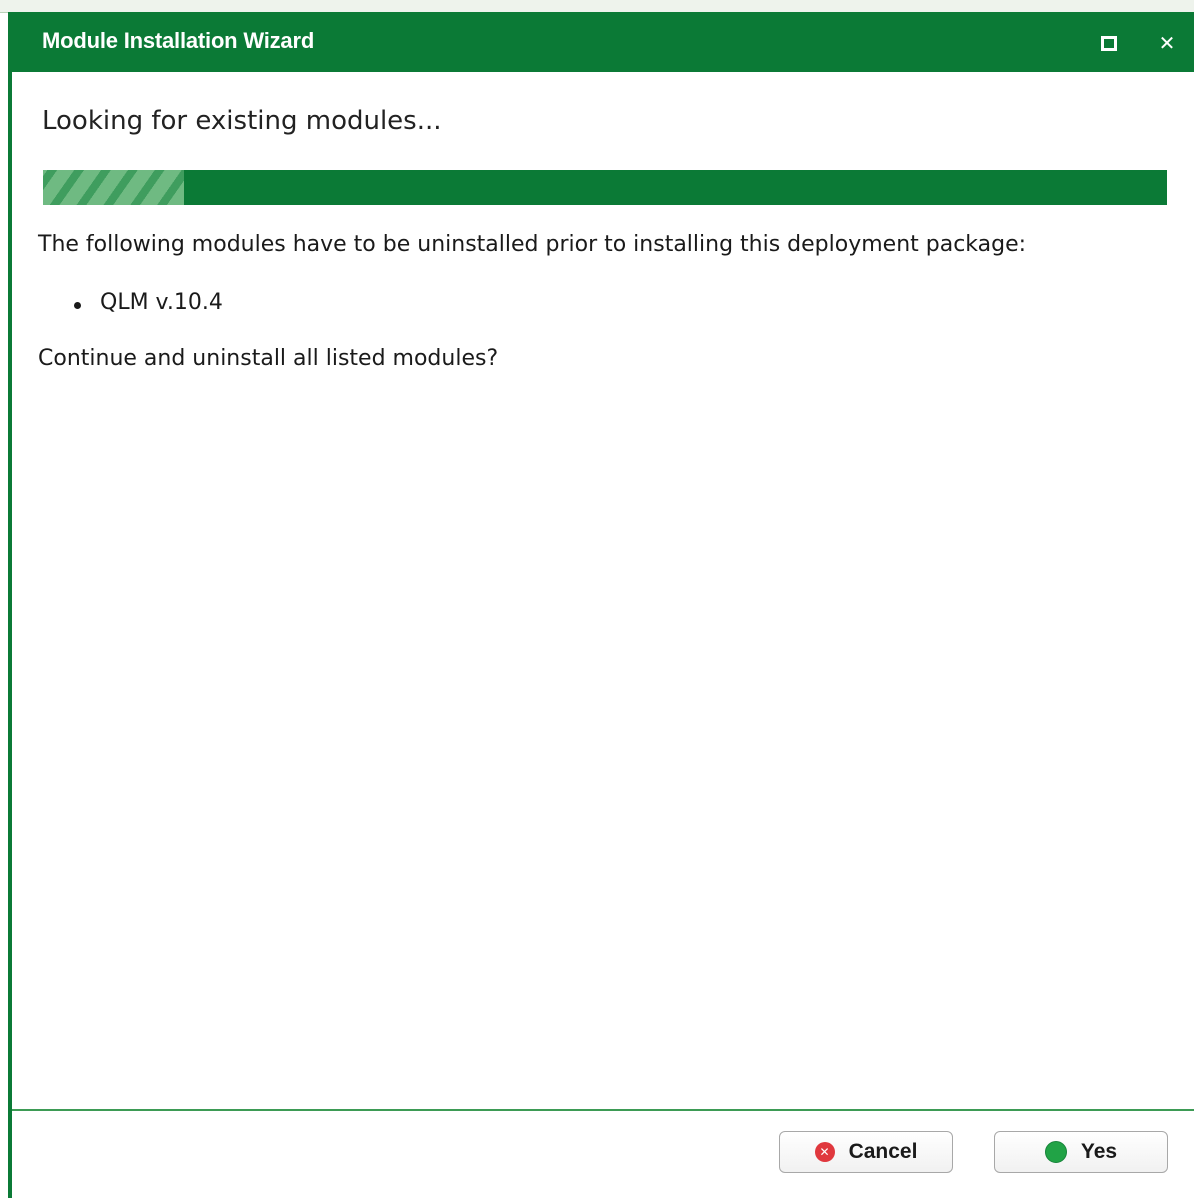  I want to click on bullet-icon, so click(77, 305).